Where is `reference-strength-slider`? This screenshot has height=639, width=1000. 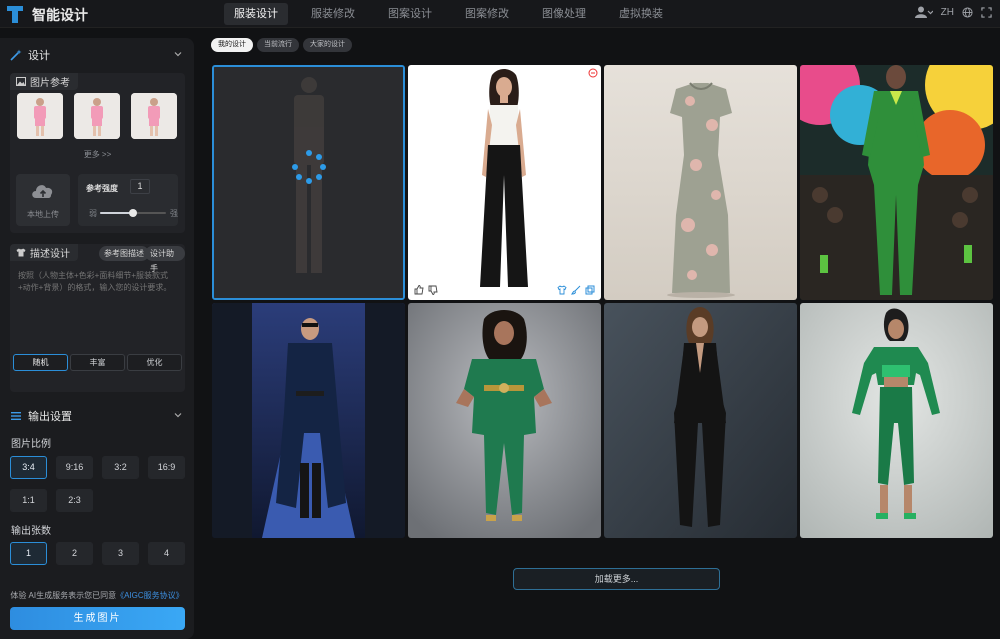 reference-strength-slider is located at coordinates (133, 213).